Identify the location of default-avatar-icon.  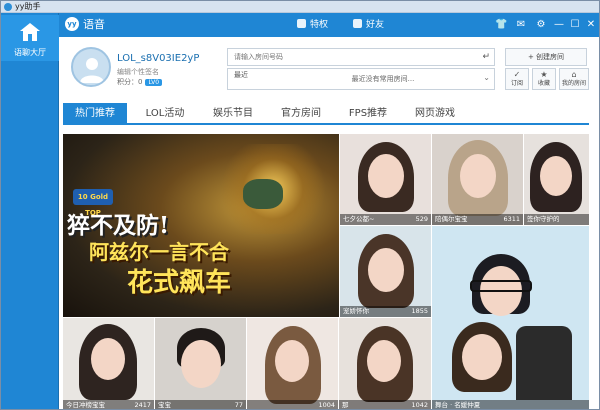
(92, 70).